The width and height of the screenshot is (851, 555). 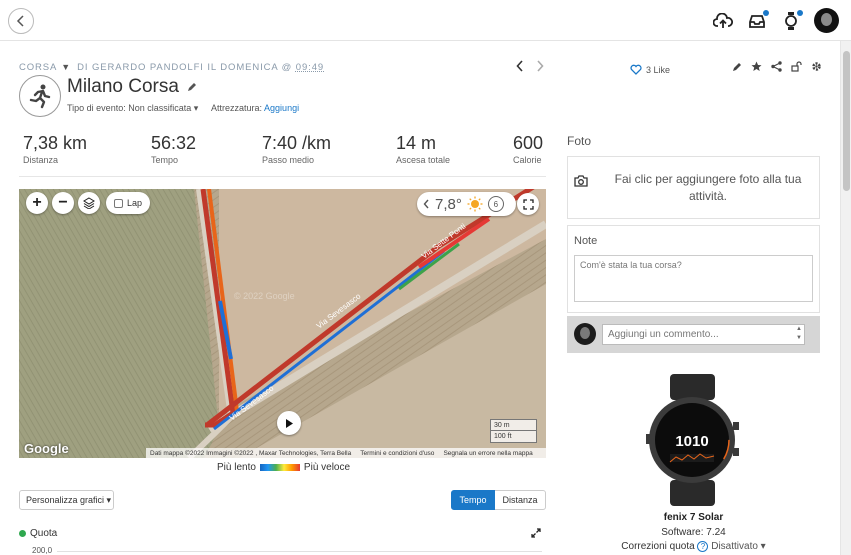 What do you see at coordinates (466, 204) in the screenshot?
I see `weather-widget: 7,8° 6` at bounding box center [466, 204].